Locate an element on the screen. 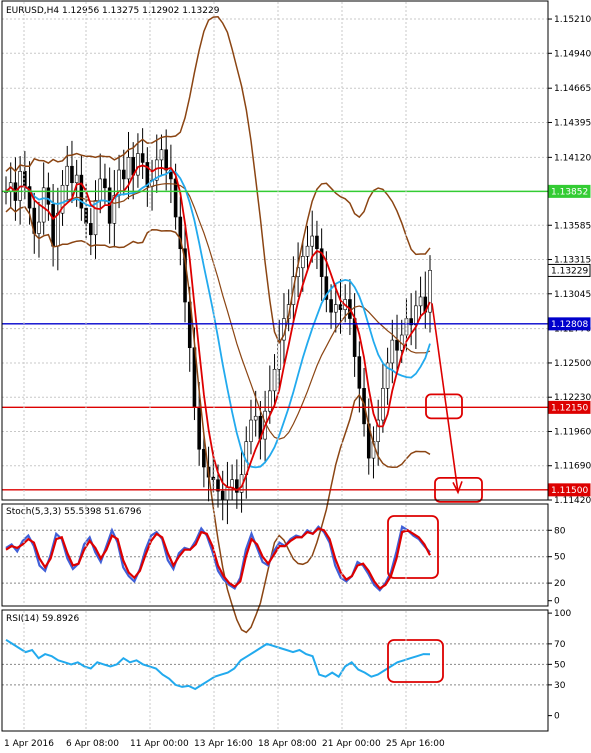 This screenshot has height=753, width=591. price-tag-label: 1.12808 is located at coordinates (569, 325).